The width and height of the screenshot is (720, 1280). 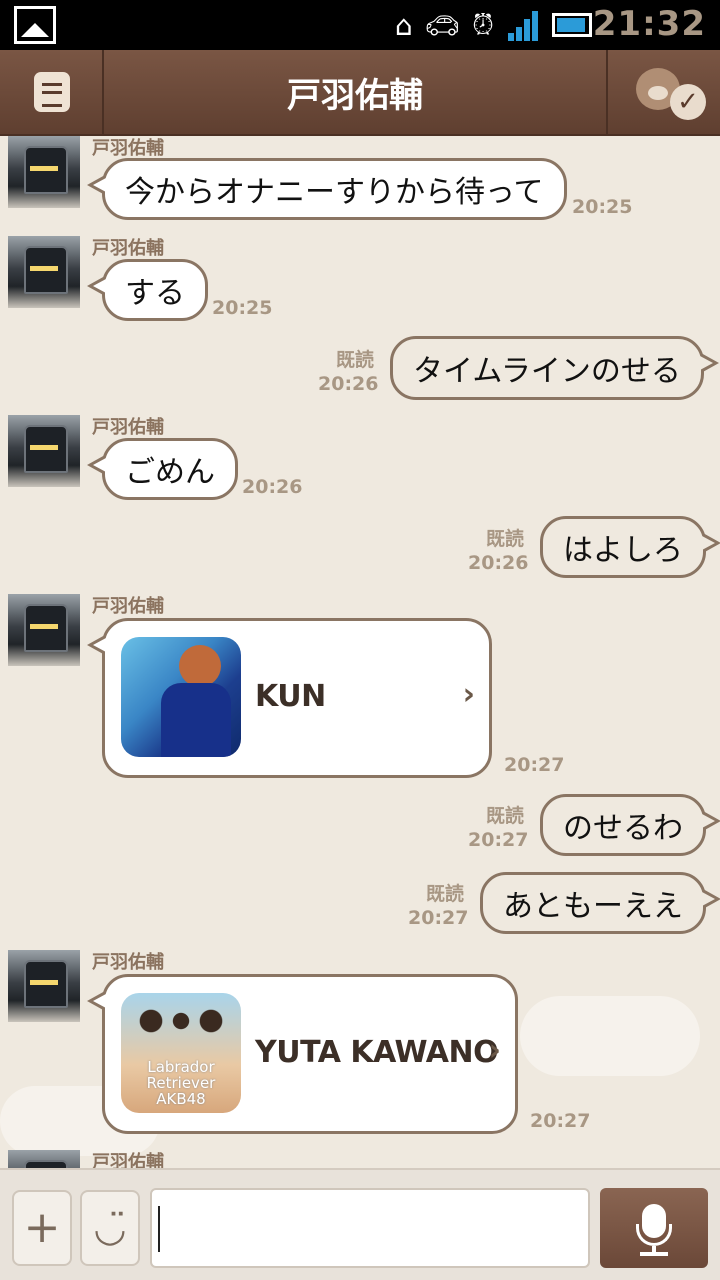 What do you see at coordinates (483, 24) in the screenshot?
I see `alarm-icon: ⏰︎` at bounding box center [483, 24].